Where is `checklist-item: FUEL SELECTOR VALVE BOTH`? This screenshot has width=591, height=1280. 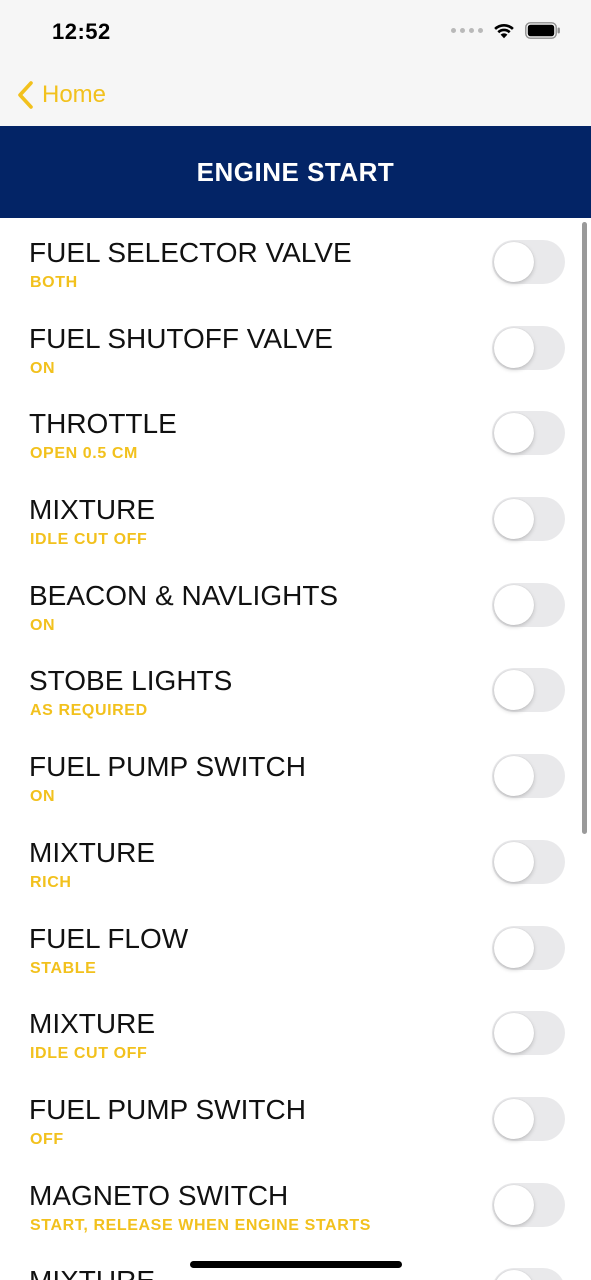
checklist-item: FUEL SELECTOR VALVE BOTH is located at coordinates (295, 261).